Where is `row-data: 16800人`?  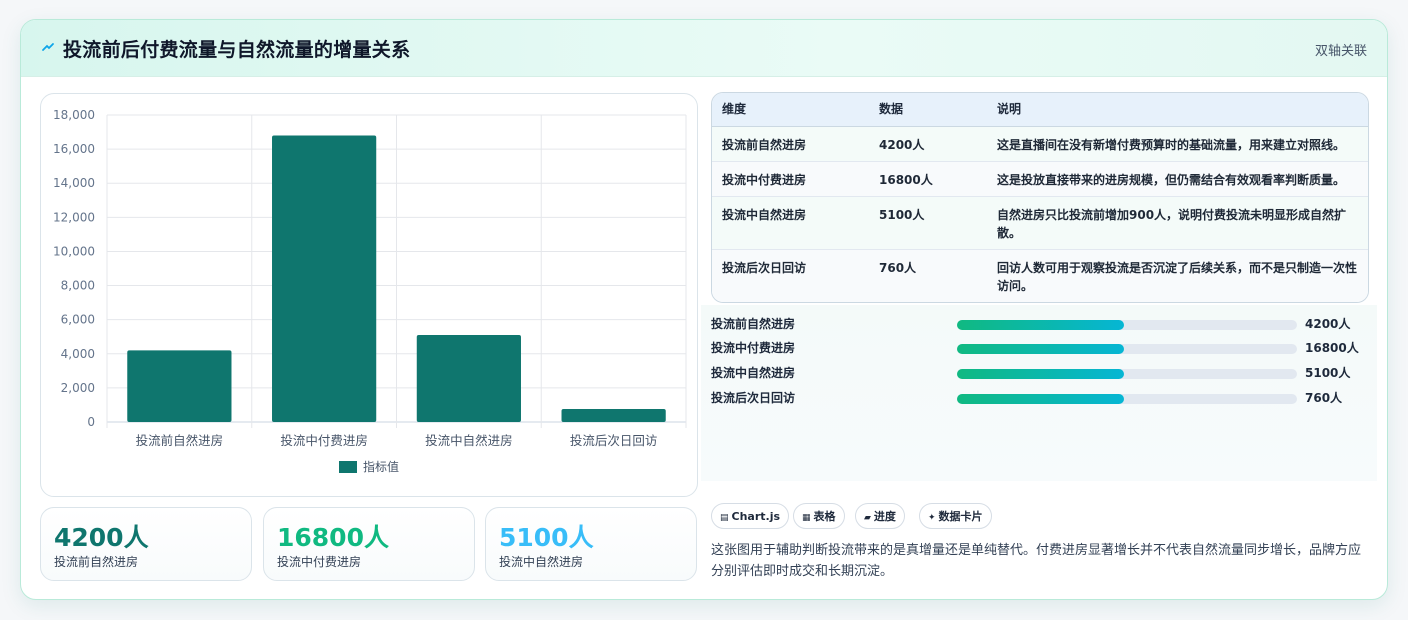
row-data: 16800人 is located at coordinates (906, 180).